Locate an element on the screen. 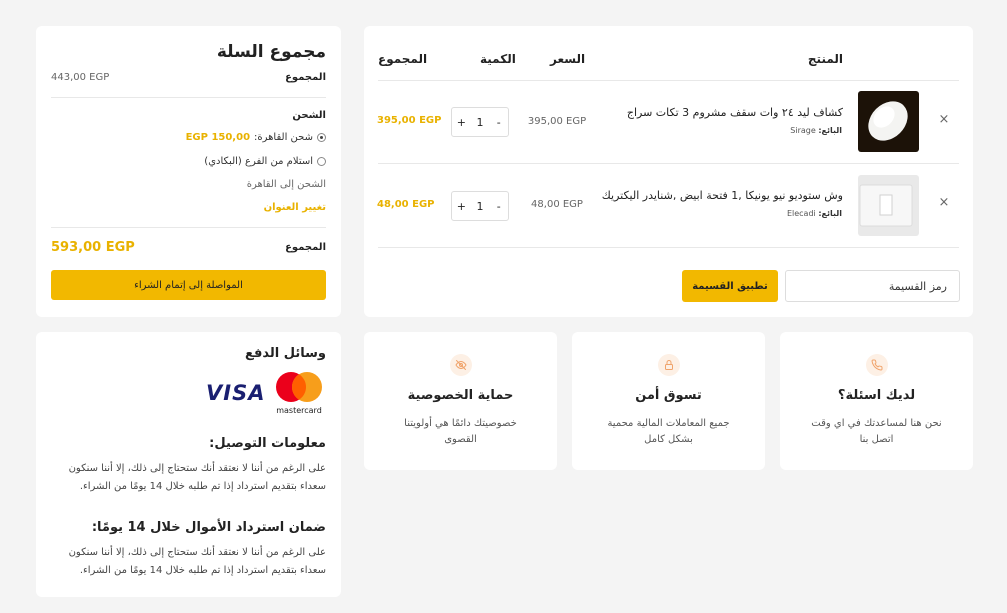 The height and width of the screenshot is (613, 1007). feature-description: خصوصيتك دائمًا هي أولويتنا القصوى is located at coordinates (460, 431).